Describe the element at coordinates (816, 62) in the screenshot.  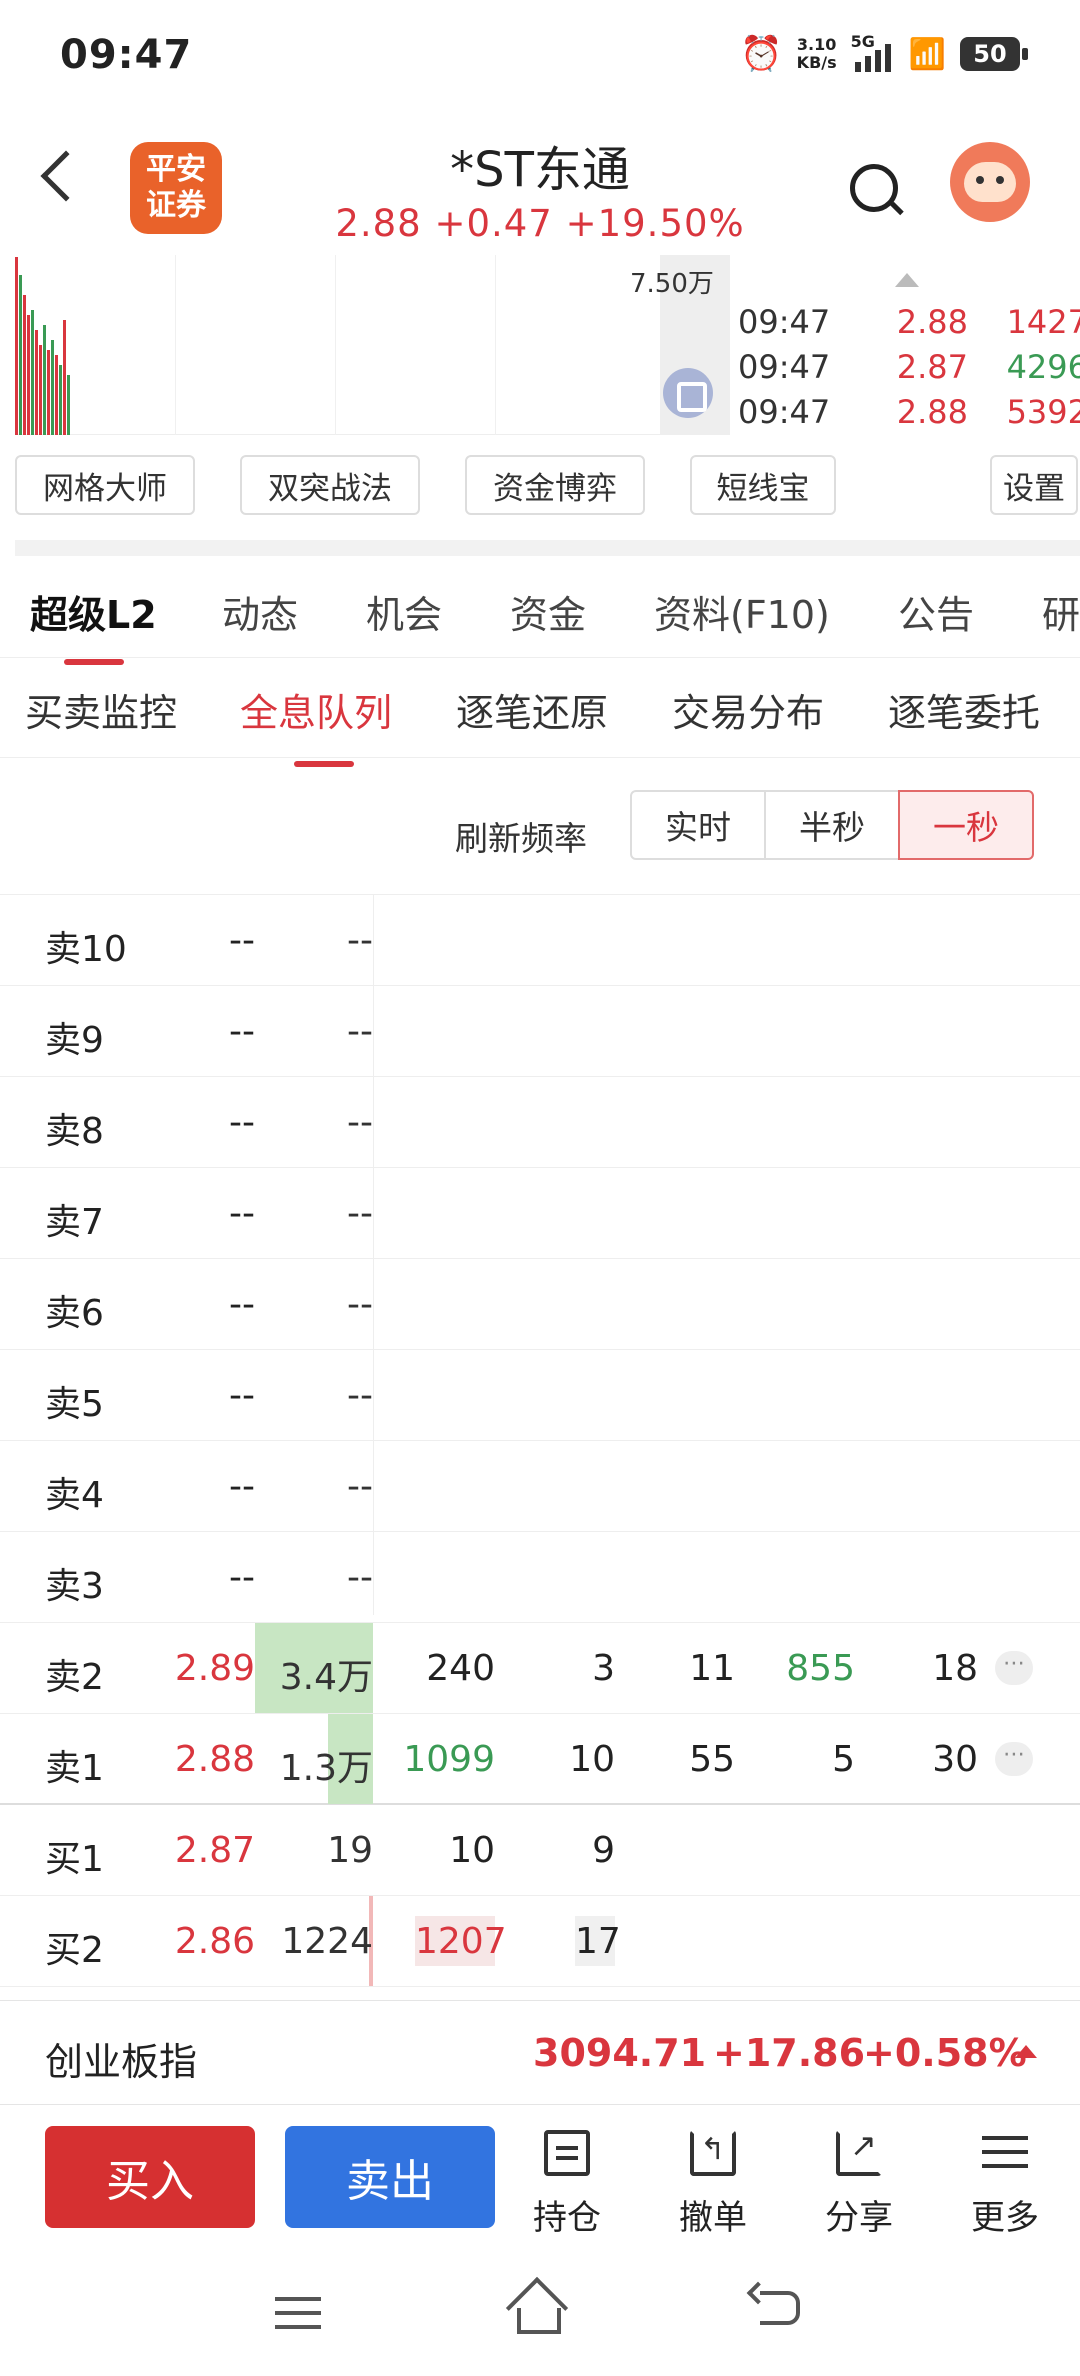
I see `net-speed-unit: KB/s` at that location.